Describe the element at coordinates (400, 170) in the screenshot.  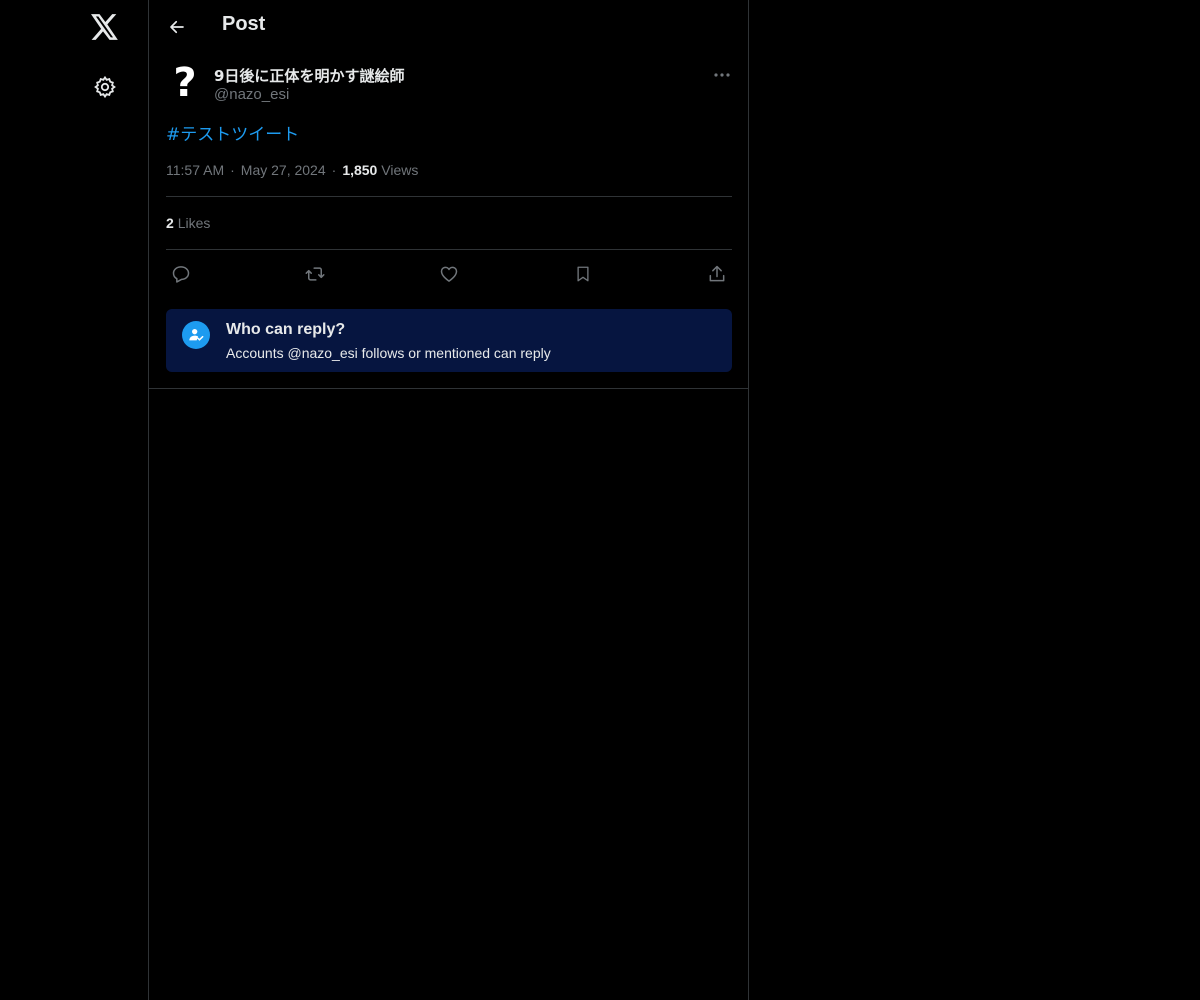
I see `views-label: Views` at that location.